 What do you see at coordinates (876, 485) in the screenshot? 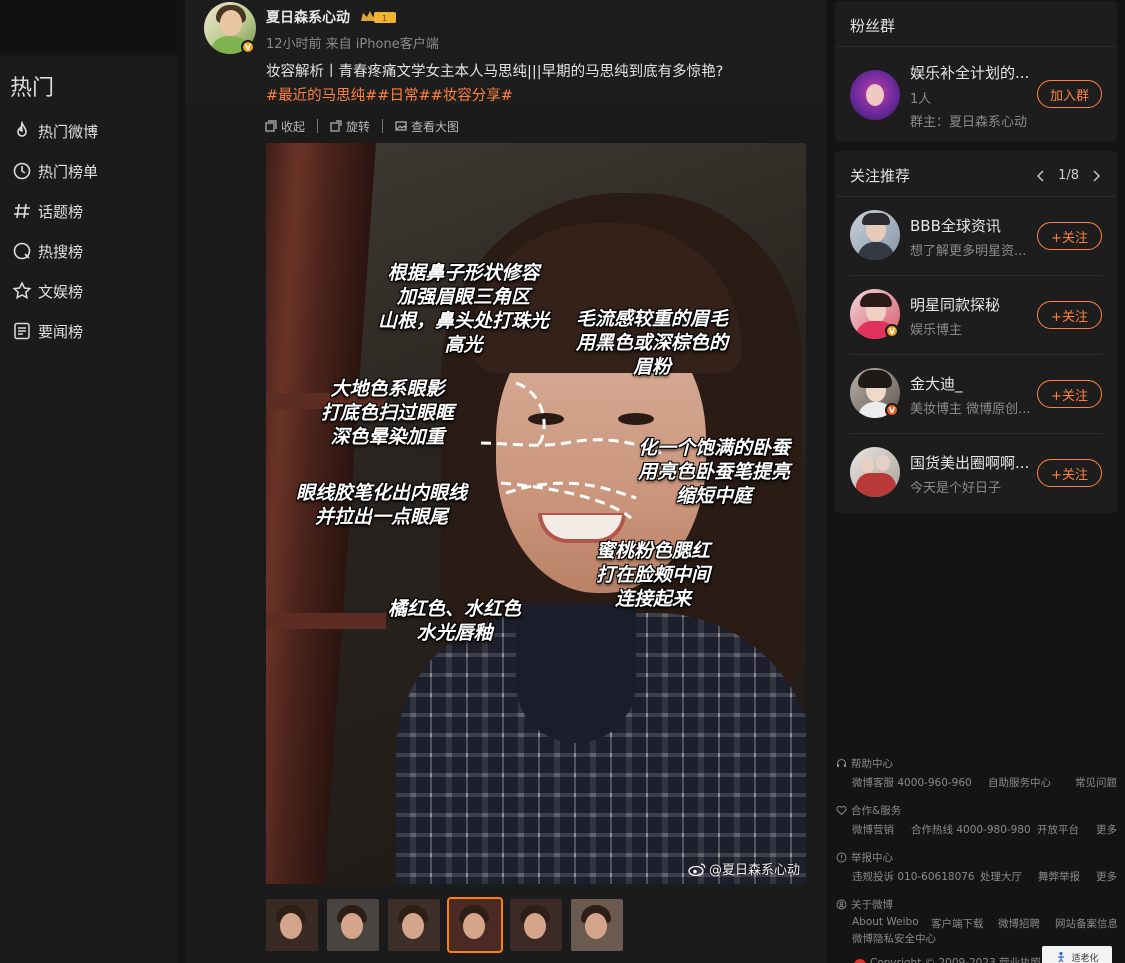
I see `avatar-shirt` at bounding box center [876, 485].